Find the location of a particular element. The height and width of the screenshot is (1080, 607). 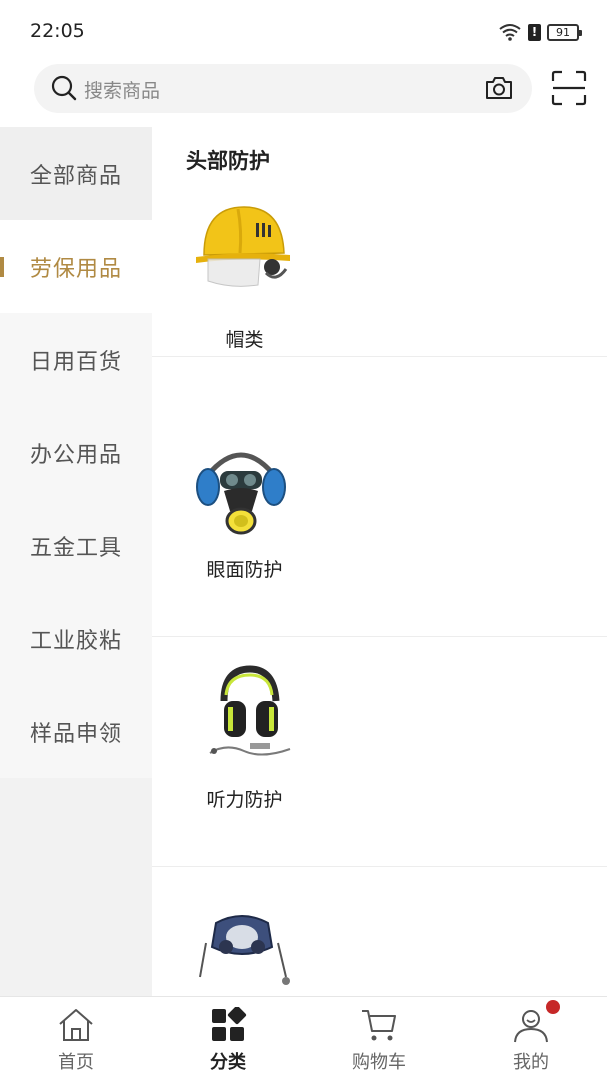

sidebar-item-label: 五金工具 is located at coordinates (75, 548).